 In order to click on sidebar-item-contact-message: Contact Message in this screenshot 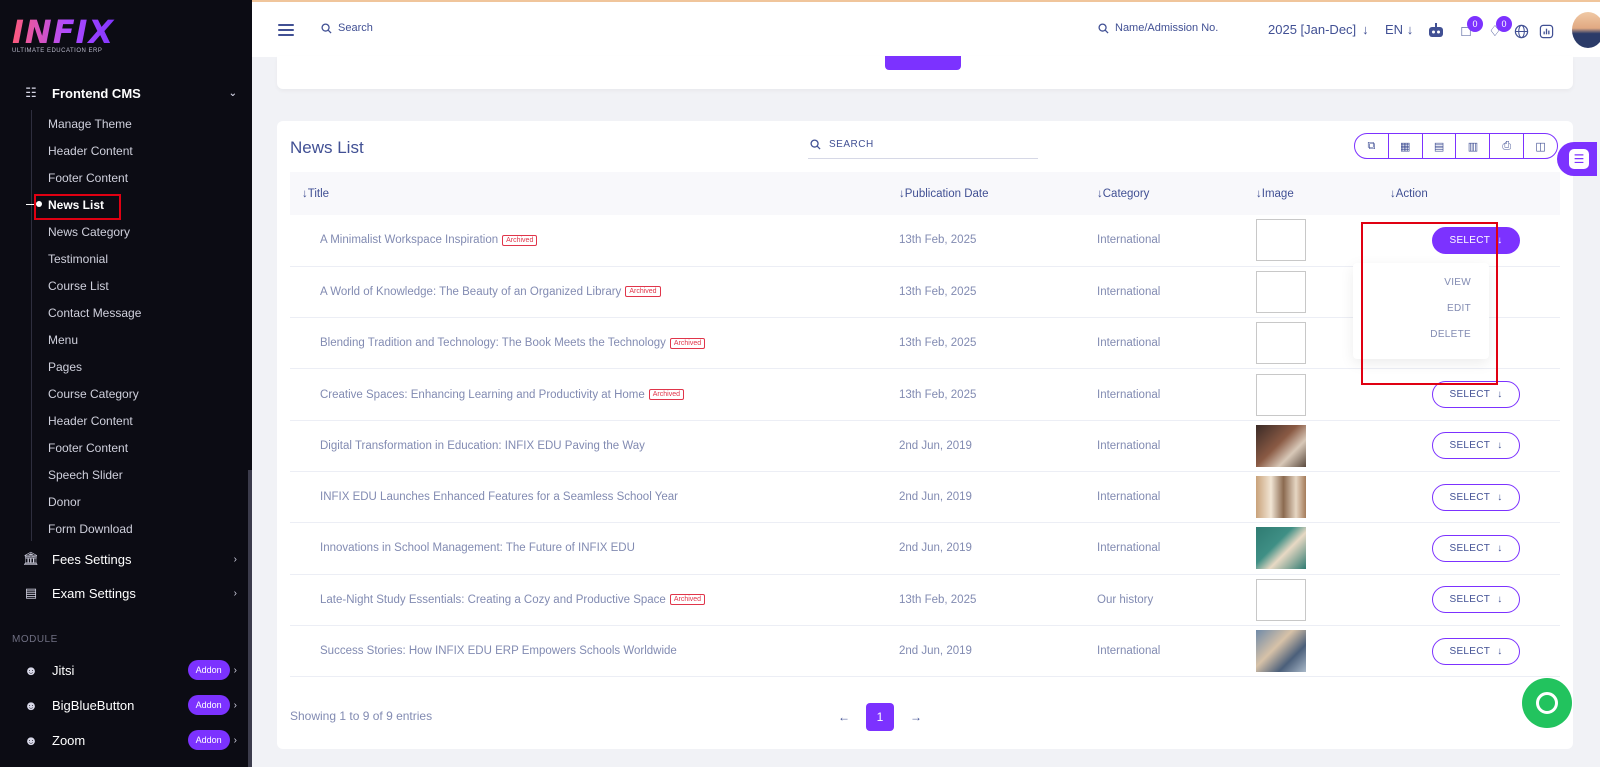, I will do `click(94, 313)`.